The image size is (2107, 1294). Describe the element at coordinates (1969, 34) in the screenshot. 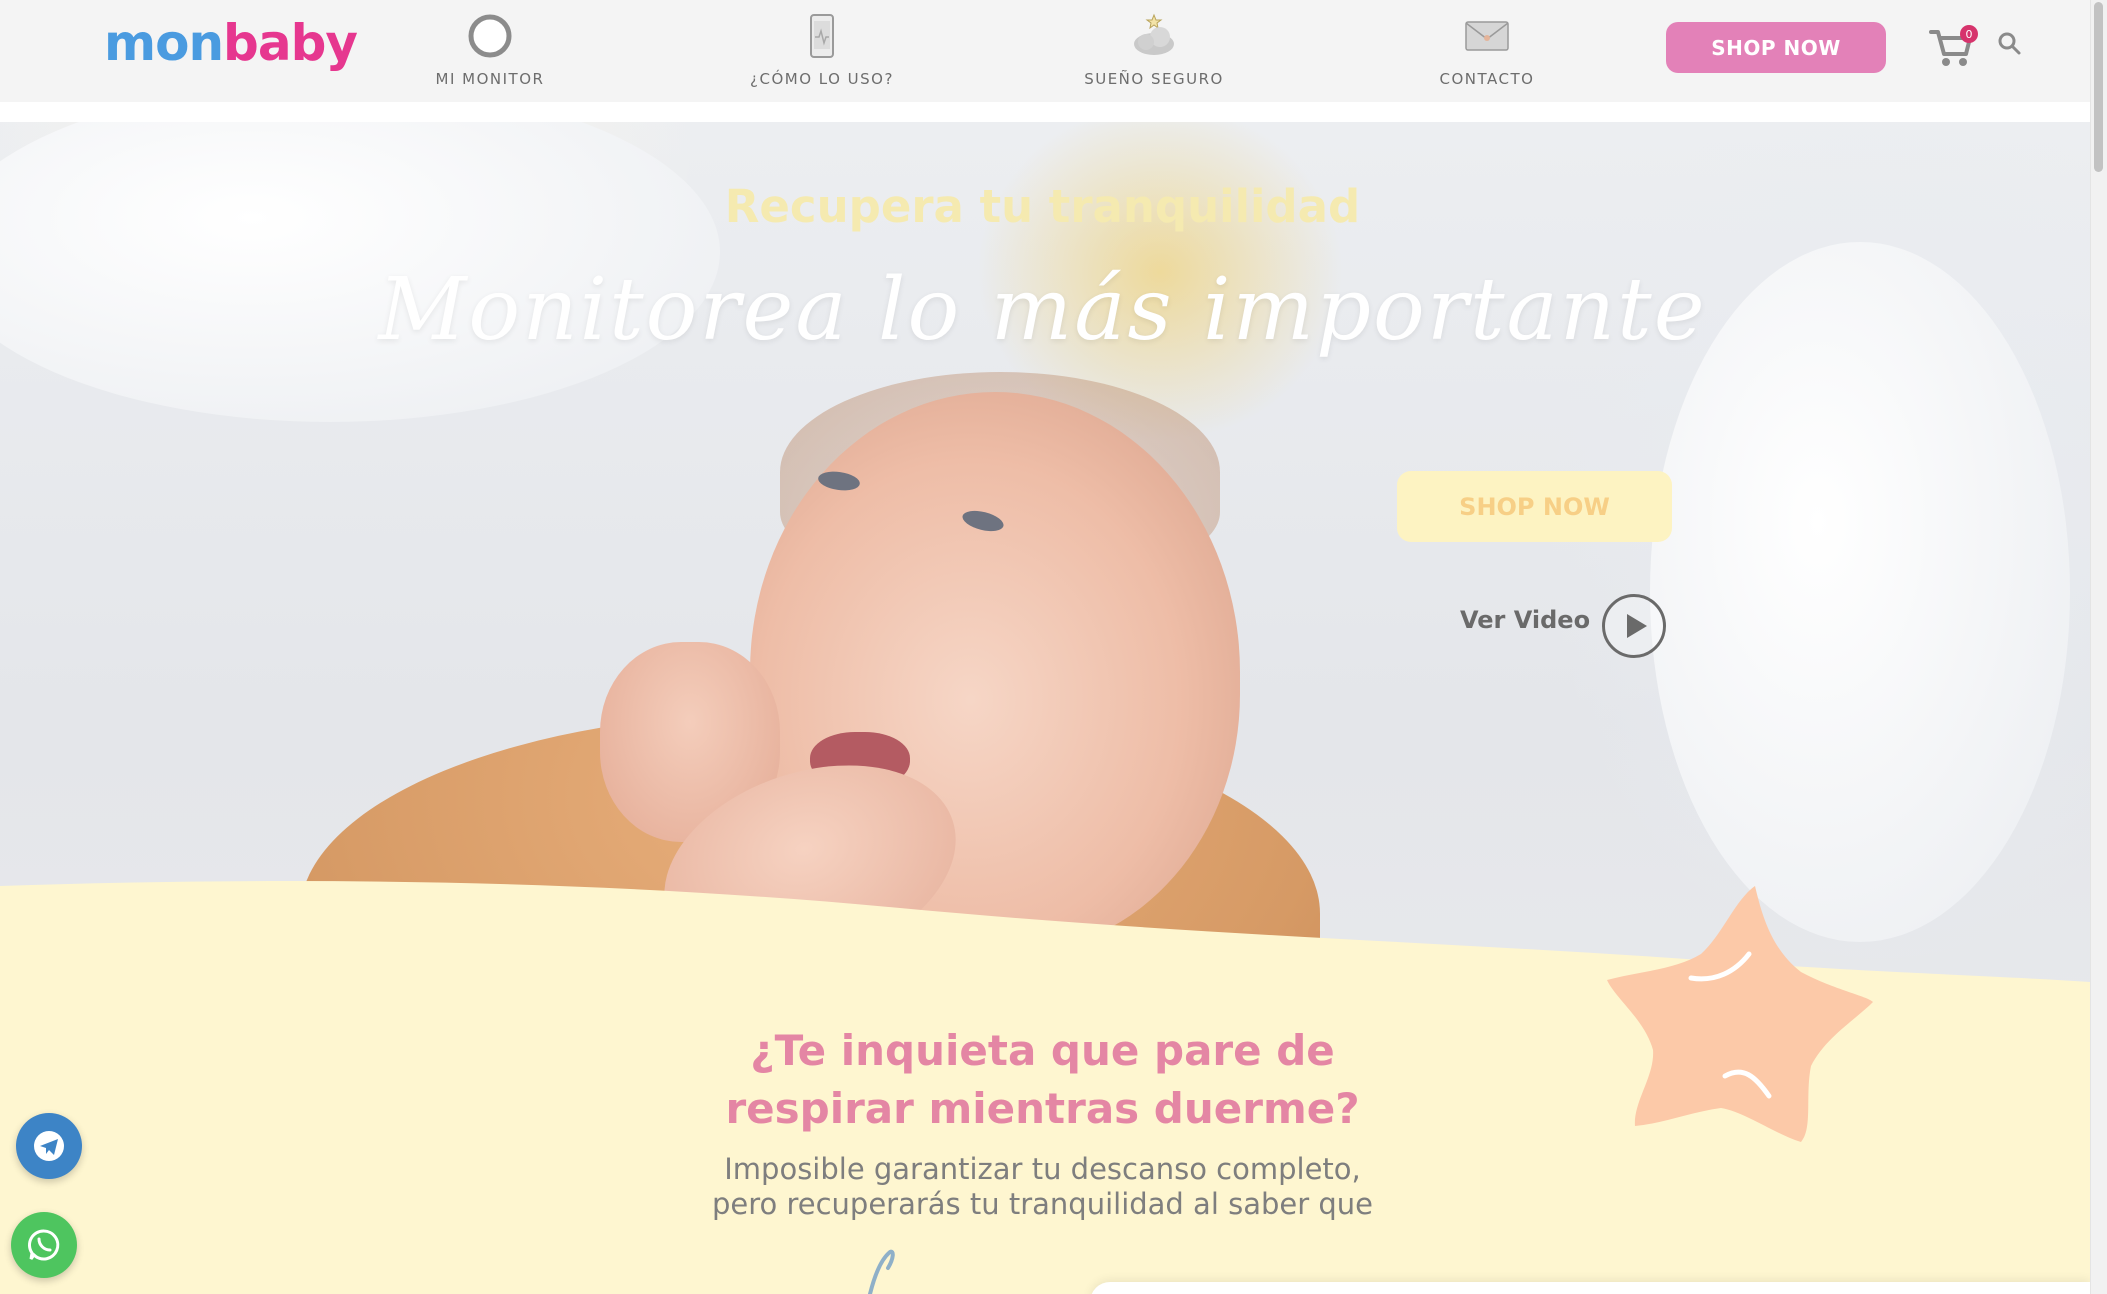

I see `cart-count-badge: 0` at that location.